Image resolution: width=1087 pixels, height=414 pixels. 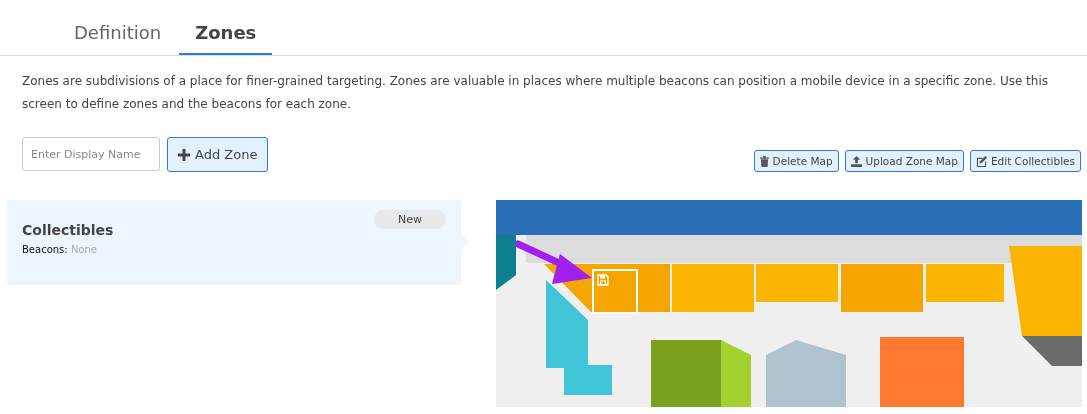 I want to click on upload-map-button: Upload Zone Map, so click(x=904, y=161).